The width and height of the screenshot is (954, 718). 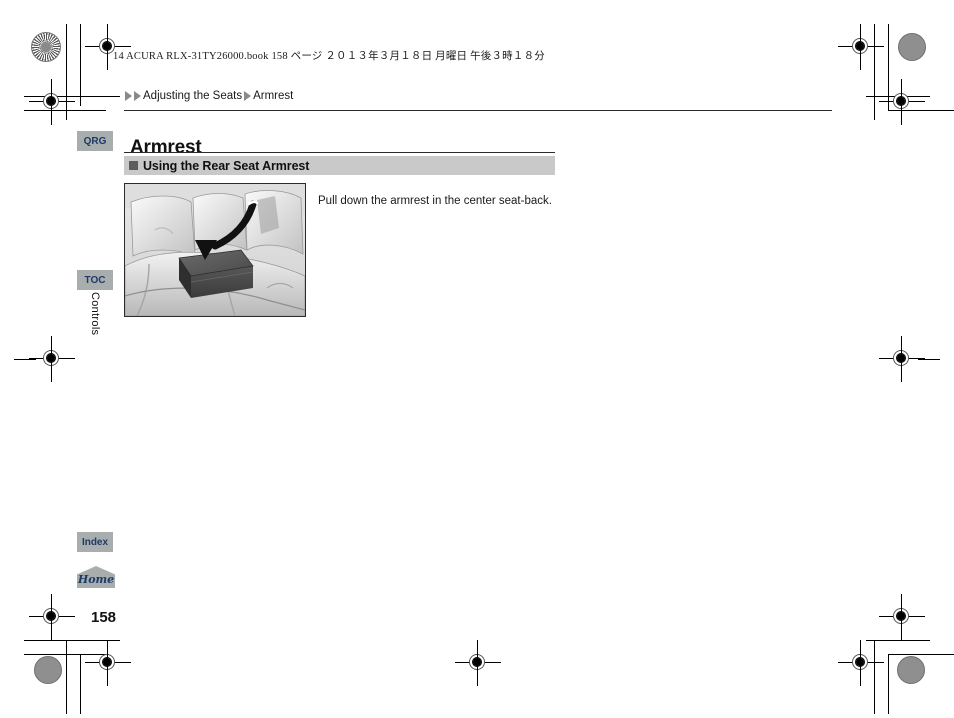 I want to click on crop-mark-bottom-left-v1, so click(x=66, y=677).